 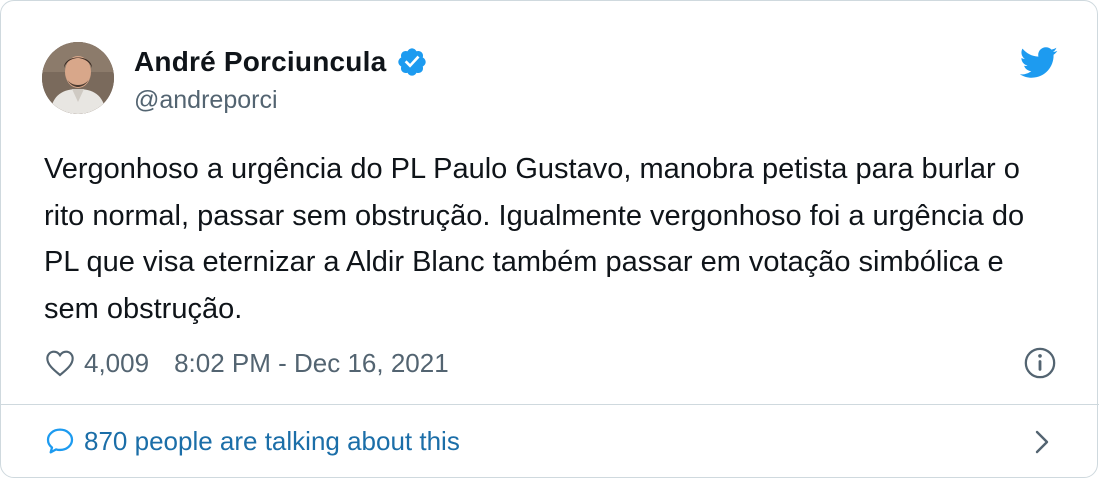 I want to click on speech-bubble-icon, so click(x=60, y=441).